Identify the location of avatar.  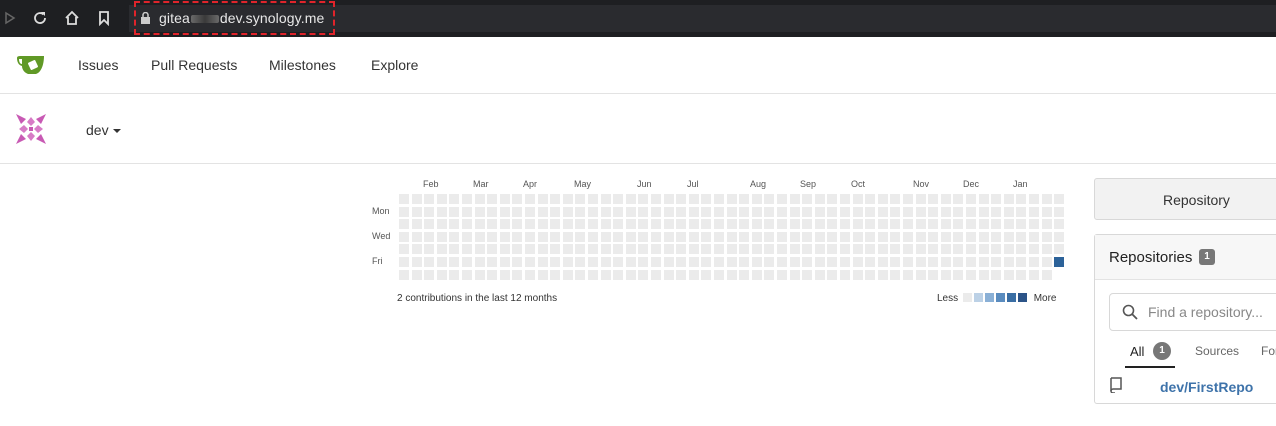
(31, 129).